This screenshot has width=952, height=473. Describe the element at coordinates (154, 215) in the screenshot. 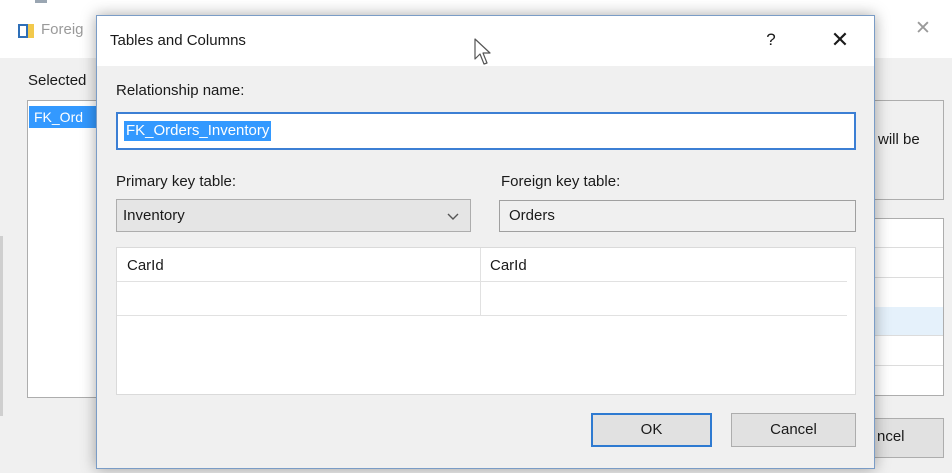

I see `primary-key-table-value: Inventory` at that location.